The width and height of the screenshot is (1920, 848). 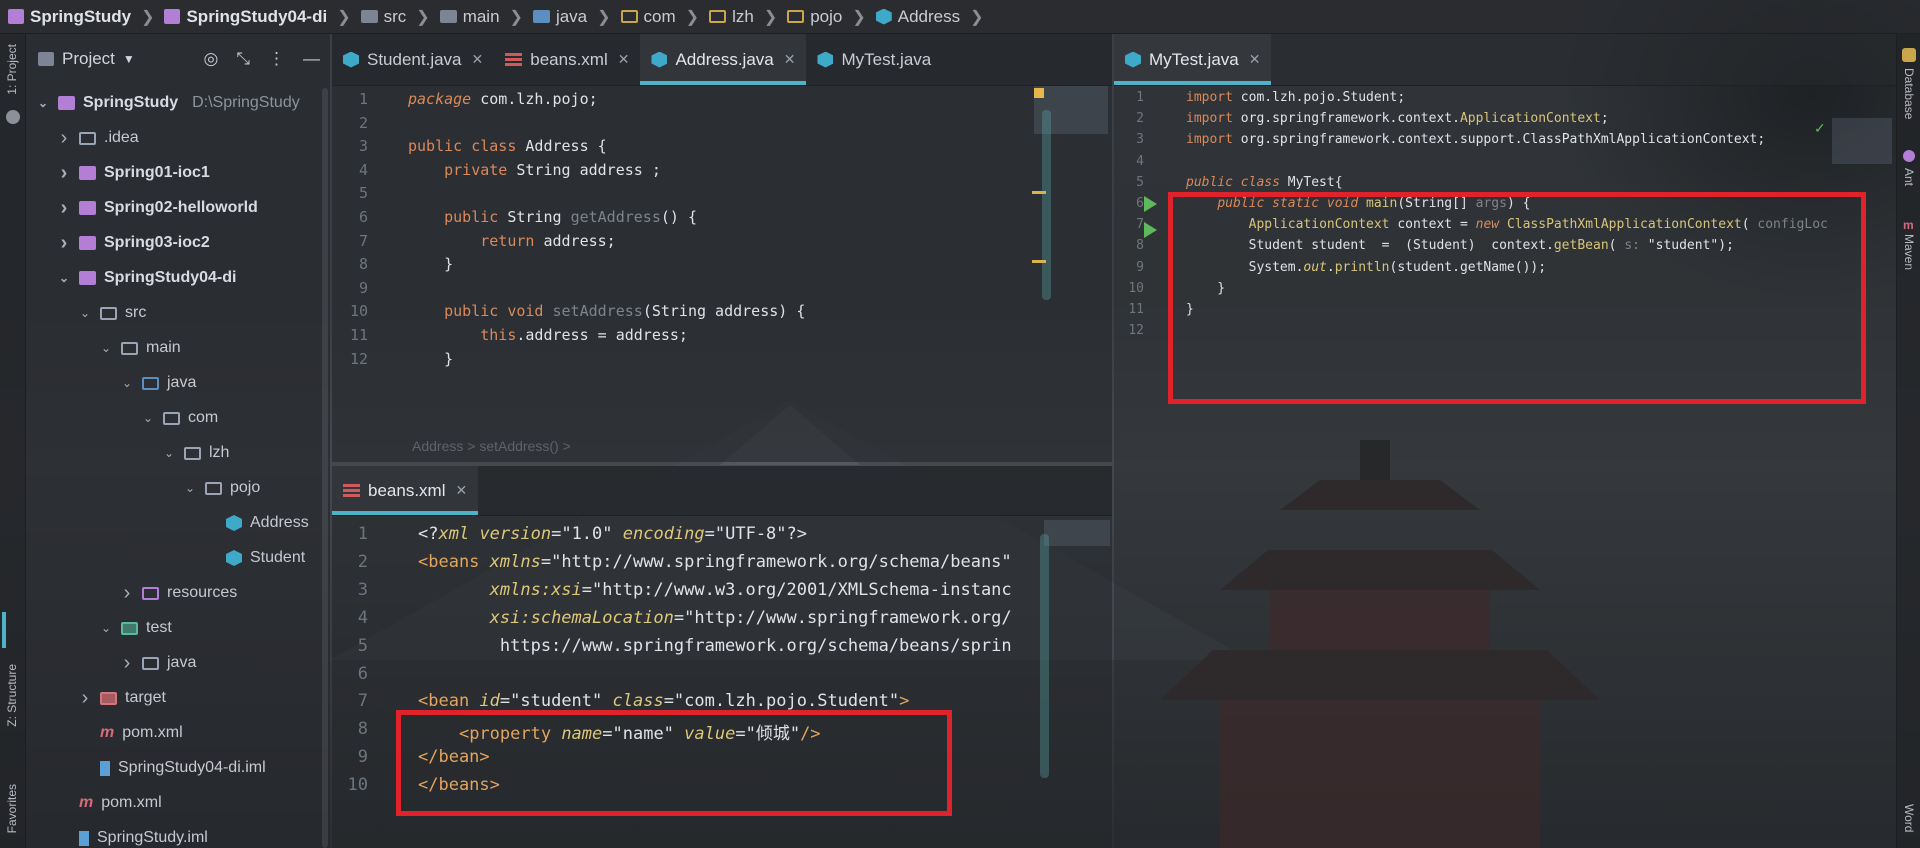 I want to click on tree-item: SpringStudy.iml, so click(x=132, y=834).